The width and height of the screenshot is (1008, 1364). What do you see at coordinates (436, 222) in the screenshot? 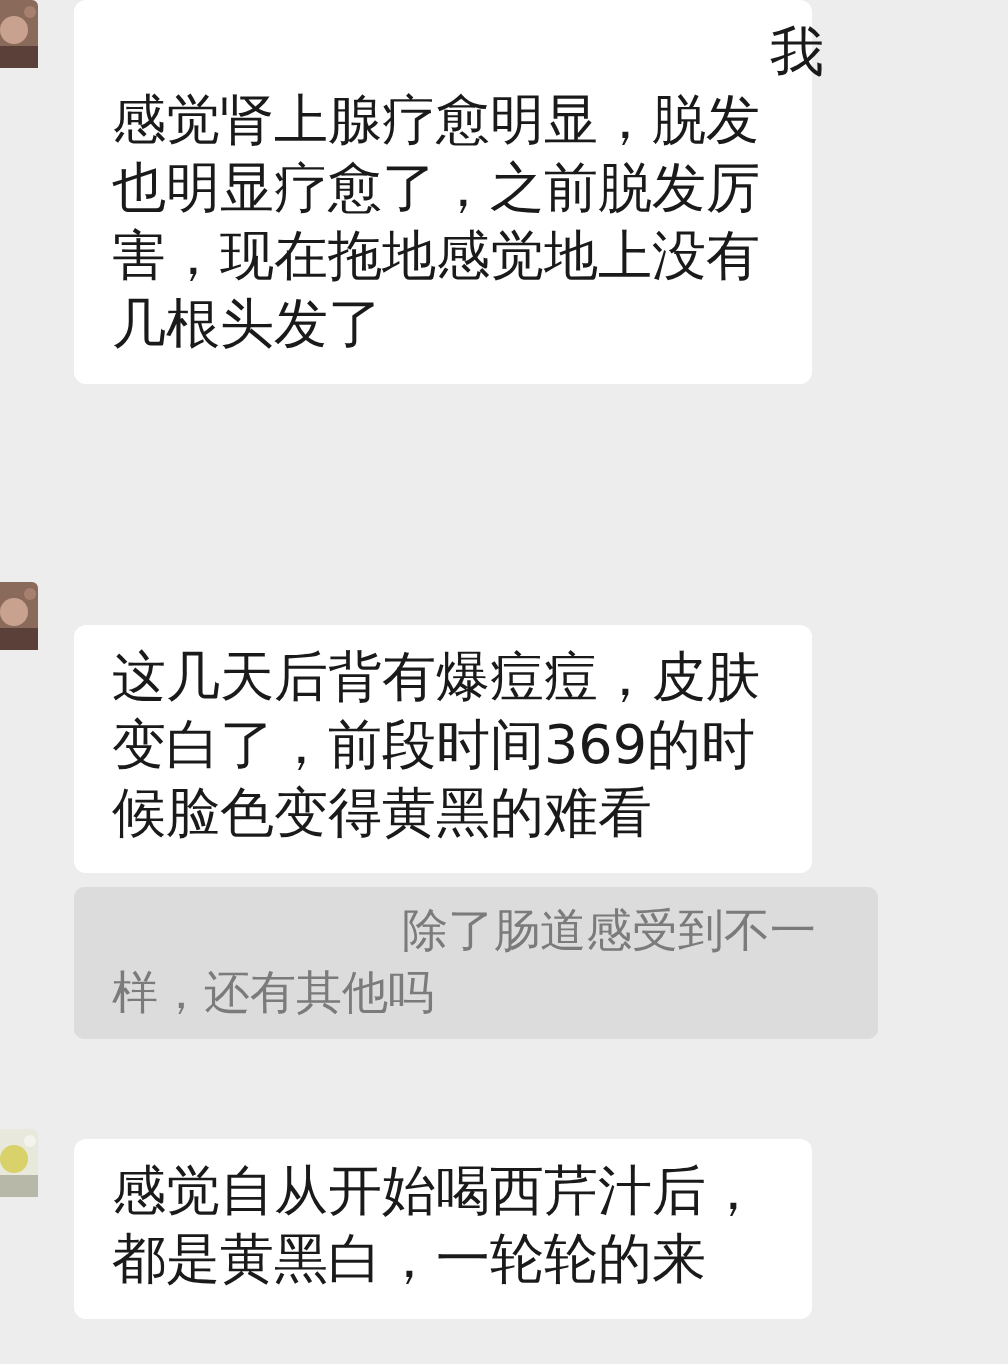
I see `message-text: 感觉肾上腺疗愈明显，脱发也明显疗愈了，之前脱发厉害，现在拖地感觉地上没有几根头发了` at bounding box center [436, 222].